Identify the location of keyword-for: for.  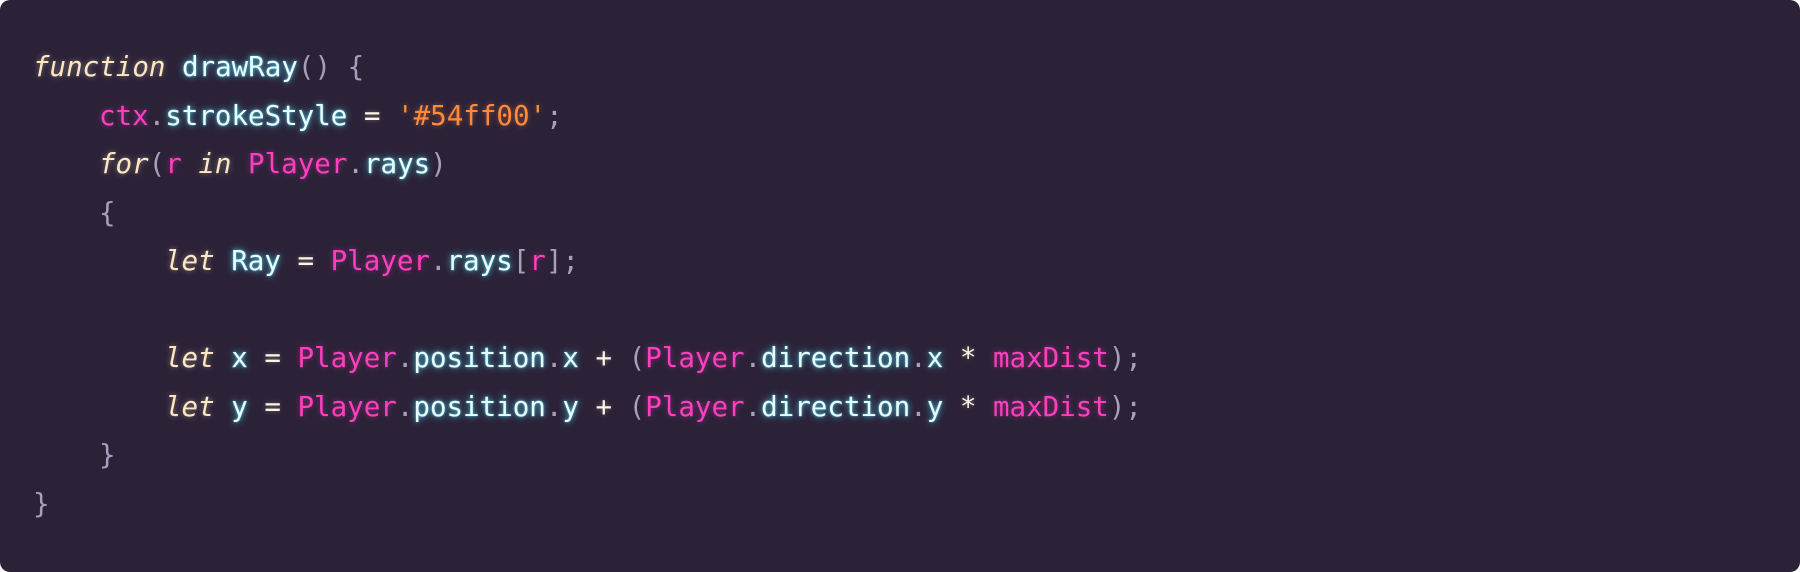
(124, 164).